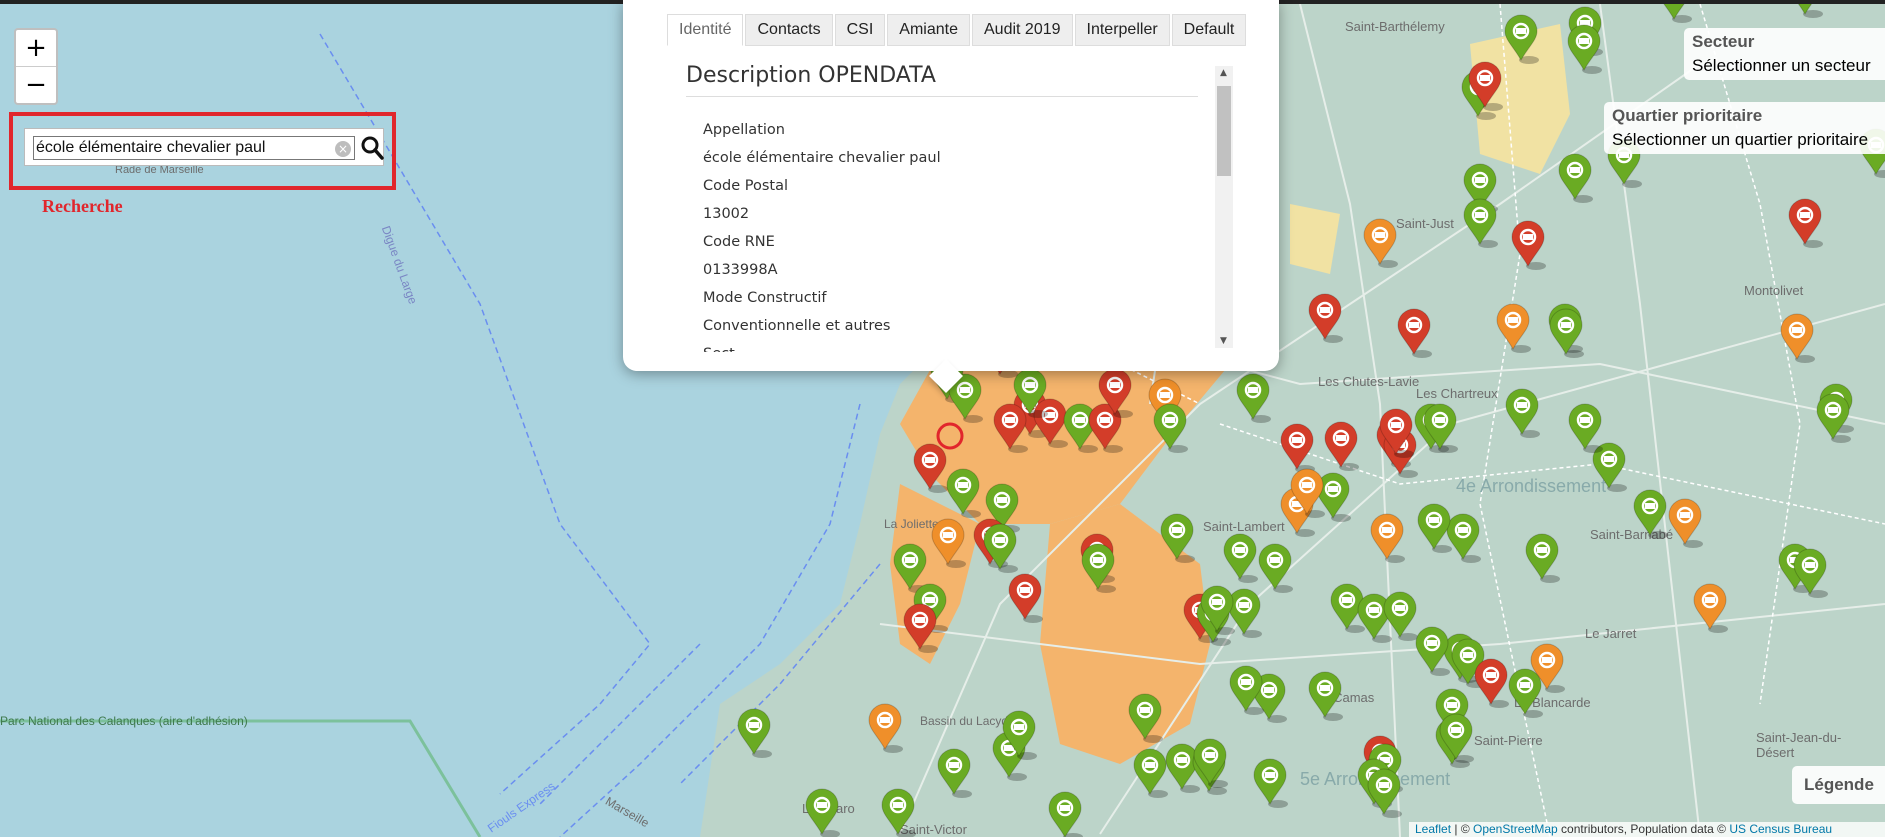 Image resolution: width=1885 pixels, height=837 pixels. What do you see at coordinates (705, 30) in the screenshot?
I see `tab-identite: Identité` at bounding box center [705, 30].